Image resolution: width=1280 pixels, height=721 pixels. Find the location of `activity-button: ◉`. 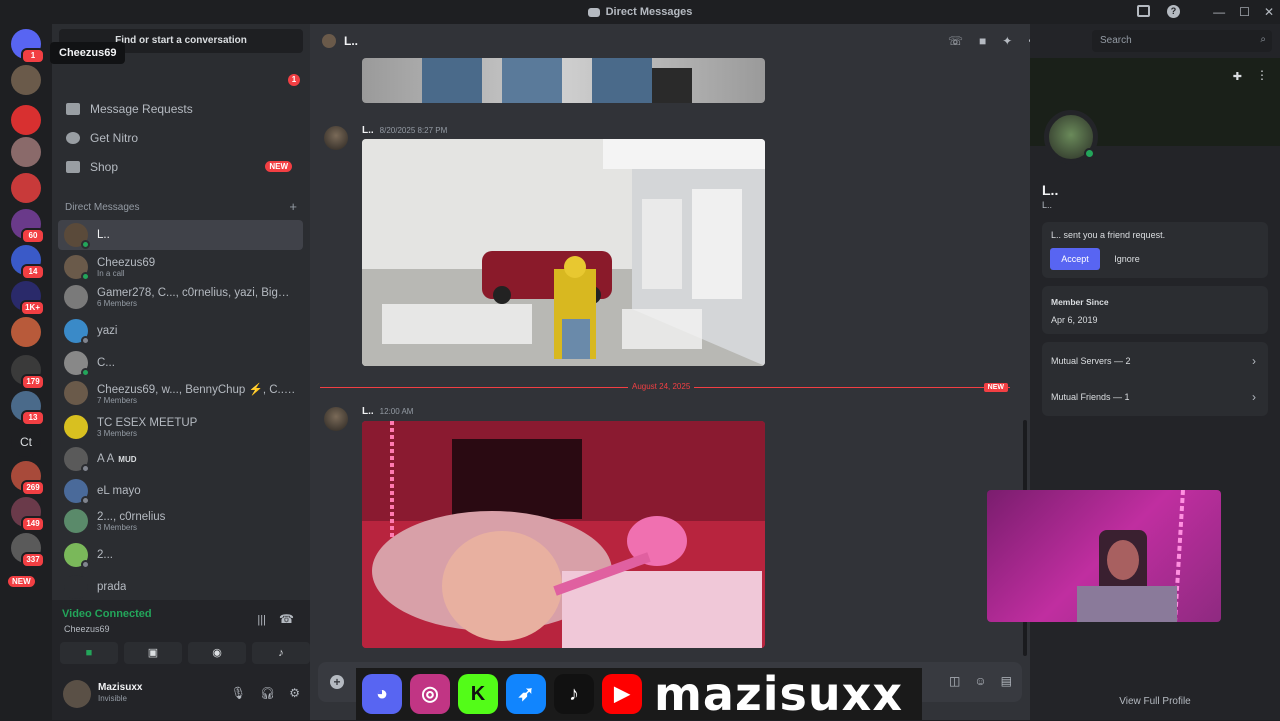

activity-button: ◉ is located at coordinates (217, 653).